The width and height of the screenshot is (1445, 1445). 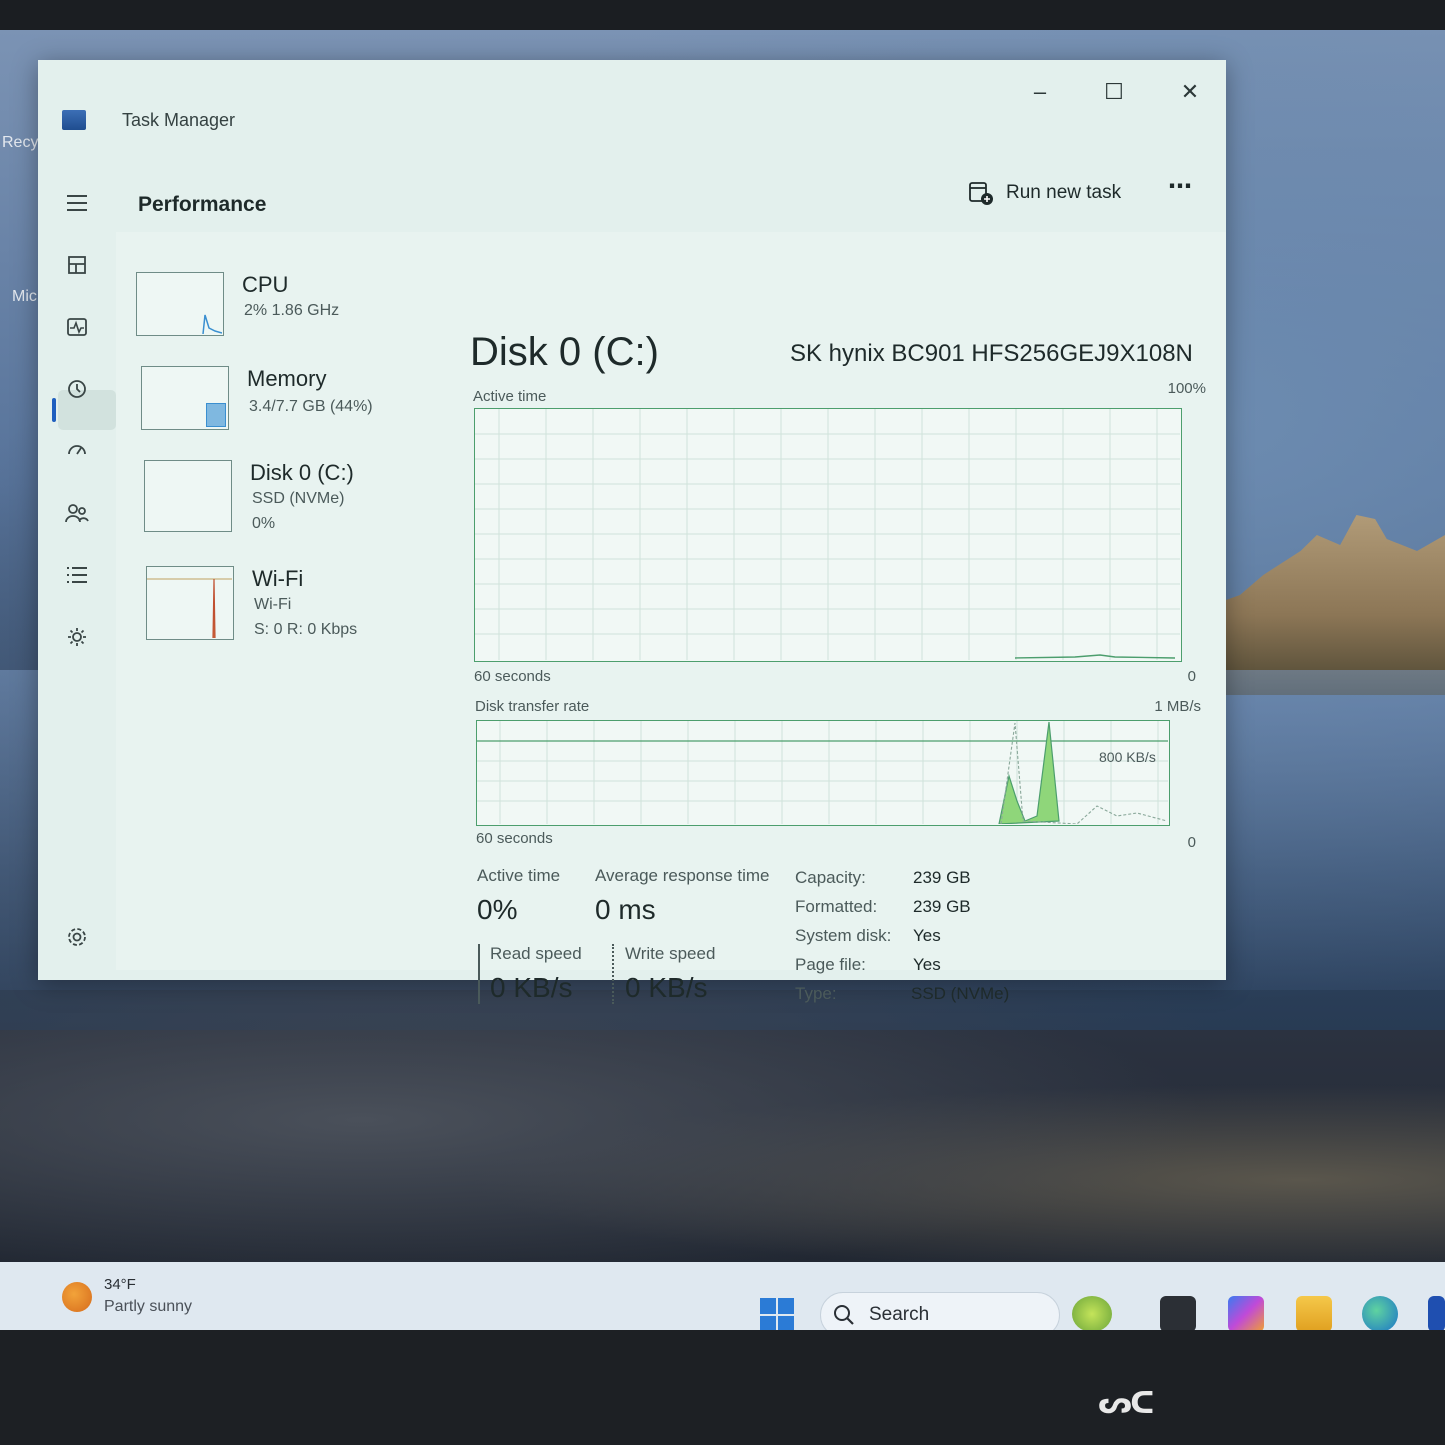 I want to click on page-title: Performance, so click(x=202, y=204).